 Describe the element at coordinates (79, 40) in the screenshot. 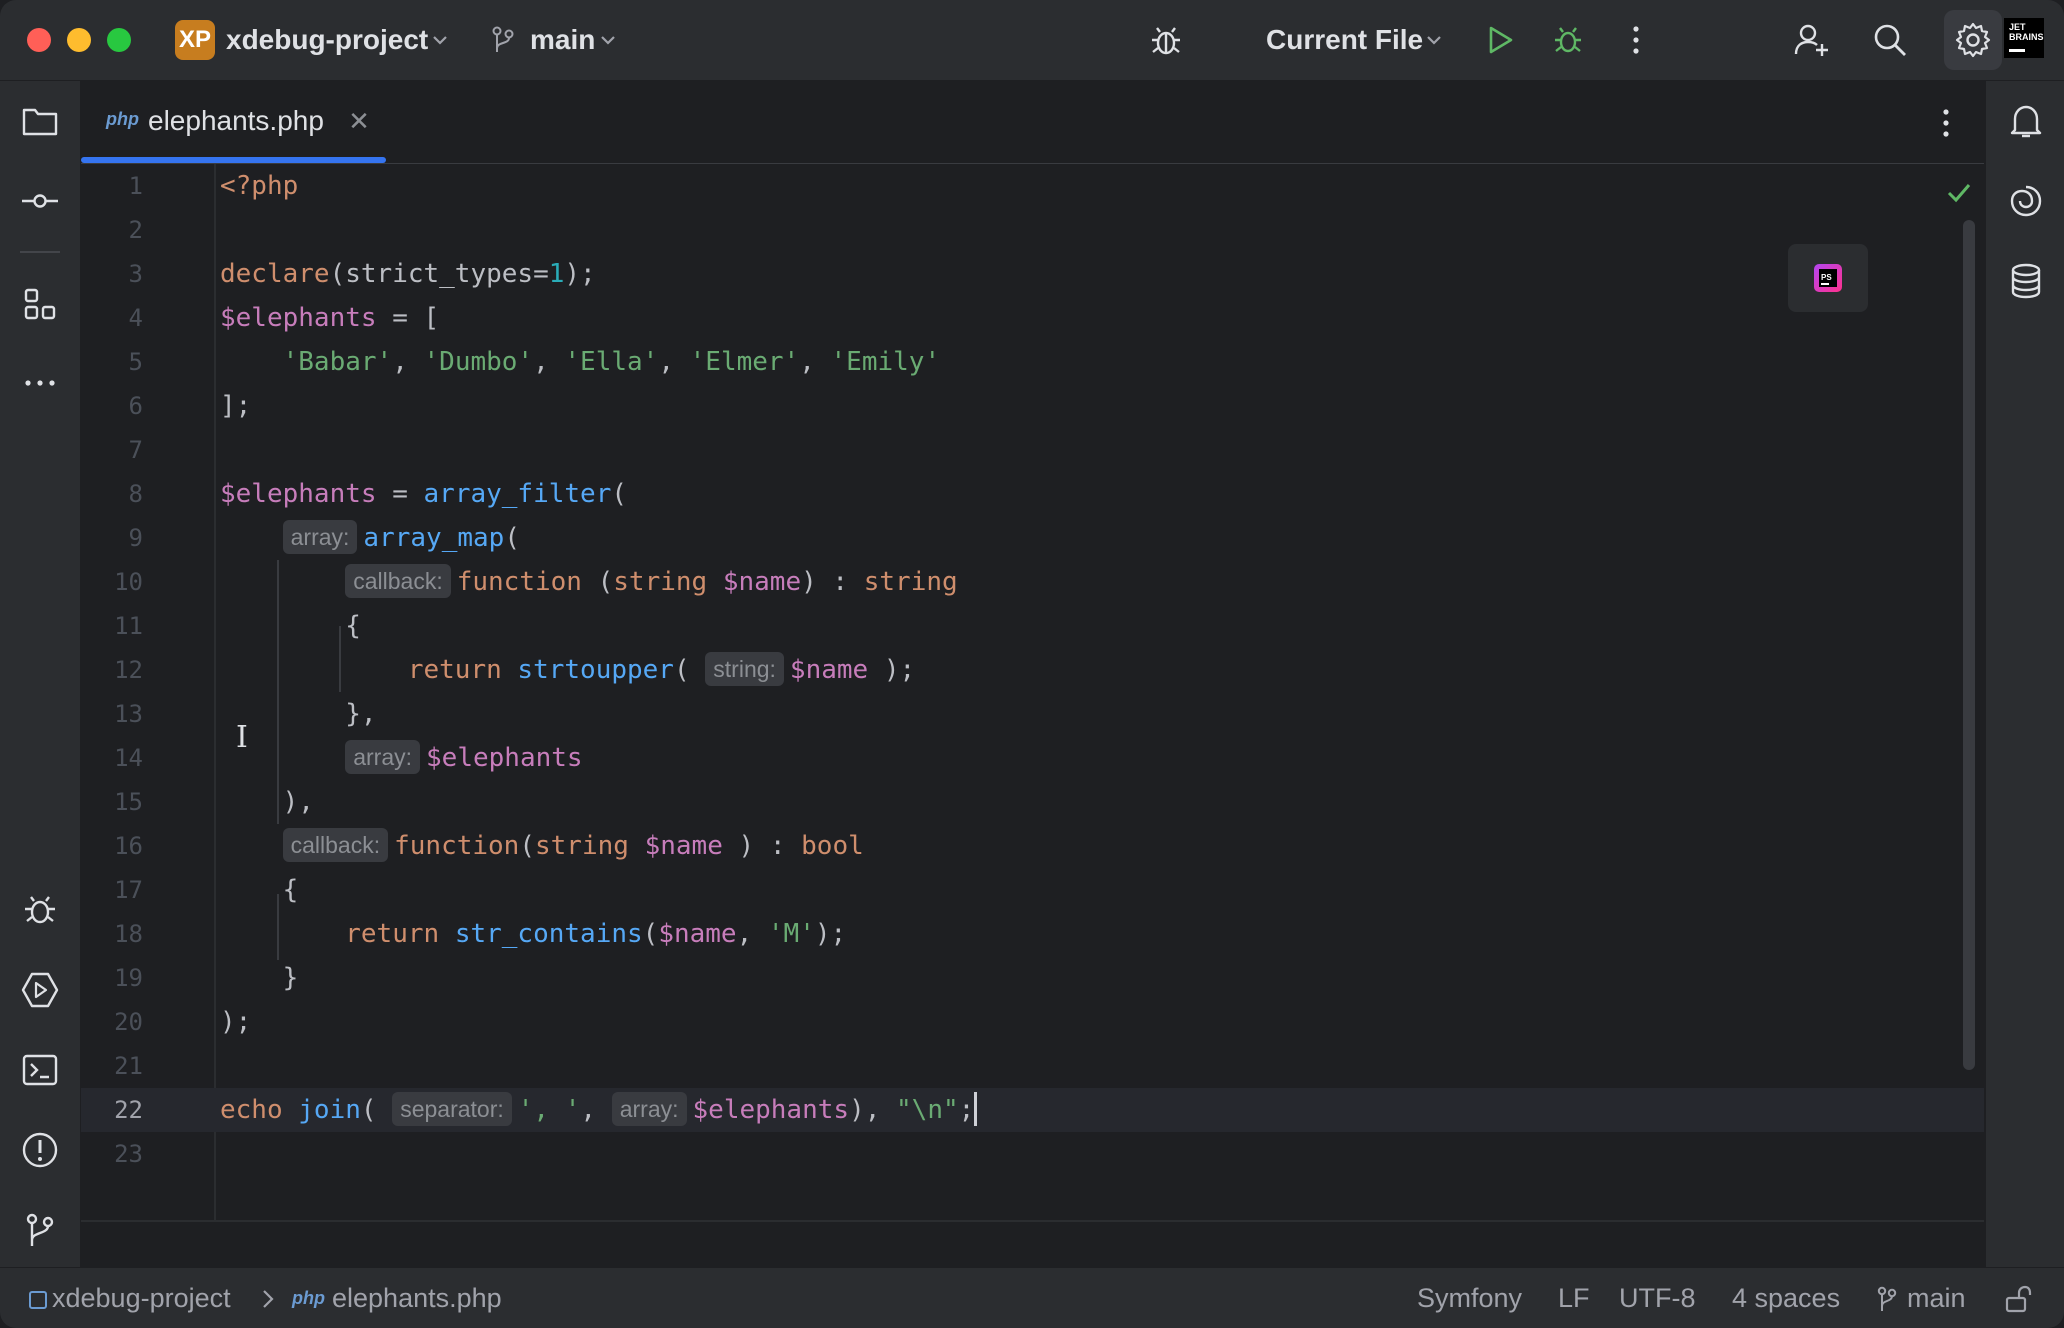

I see `minimize-window-button` at that location.